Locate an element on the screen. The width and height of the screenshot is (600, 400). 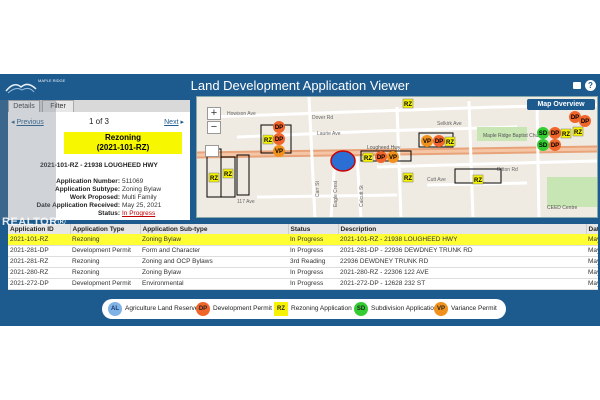
street-117-ave: 117 Ave is located at coordinates (246, 202).